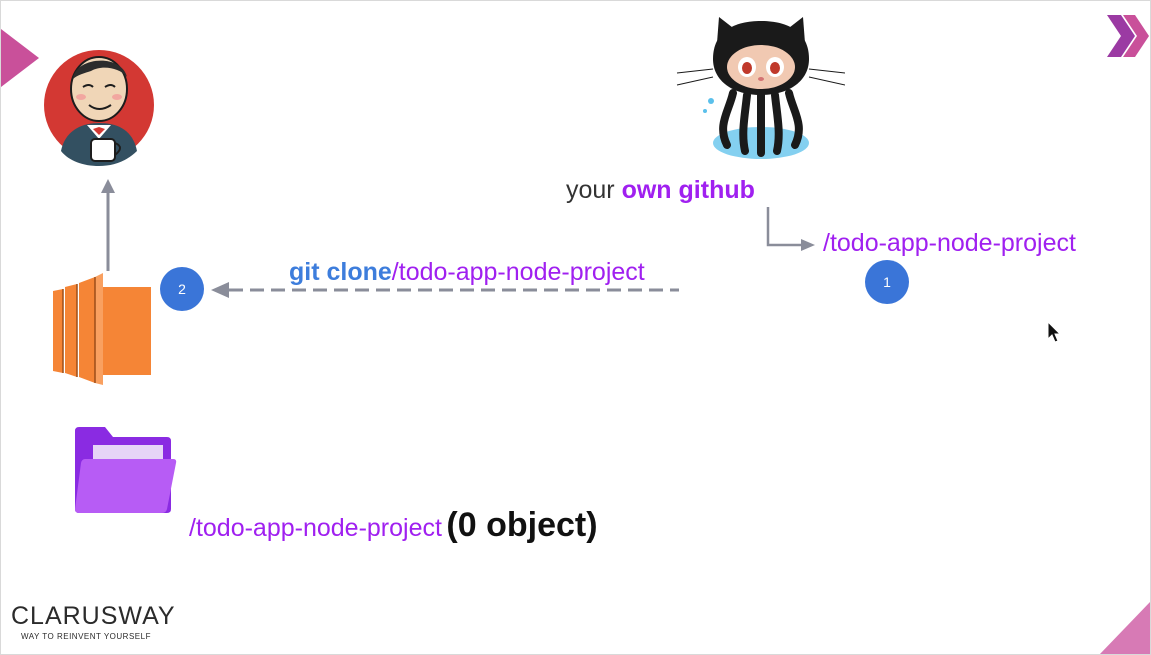 The width and height of the screenshot is (1151, 655). Describe the element at coordinates (99, 108) in the screenshot. I see `jenkins-icon` at that location.